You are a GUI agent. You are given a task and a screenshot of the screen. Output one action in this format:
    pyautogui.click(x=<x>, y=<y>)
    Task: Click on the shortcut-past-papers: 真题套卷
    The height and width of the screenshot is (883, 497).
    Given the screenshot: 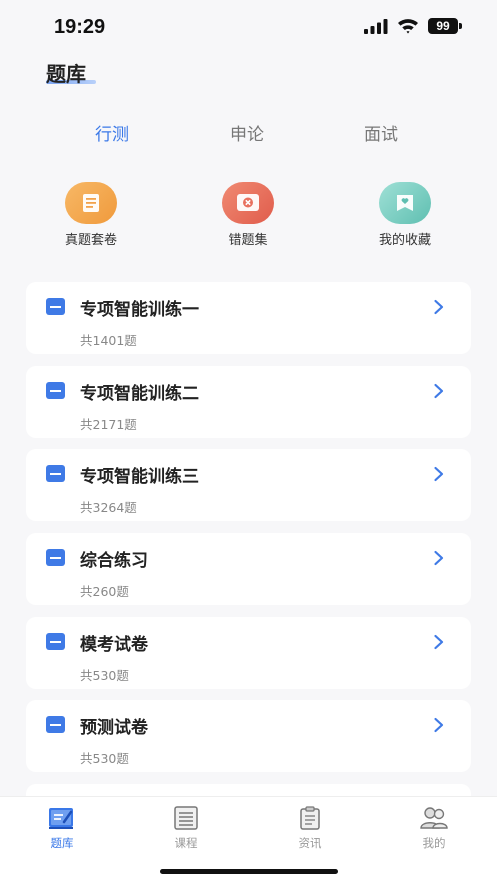 What is the action you would take?
    pyautogui.click(x=91, y=215)
    